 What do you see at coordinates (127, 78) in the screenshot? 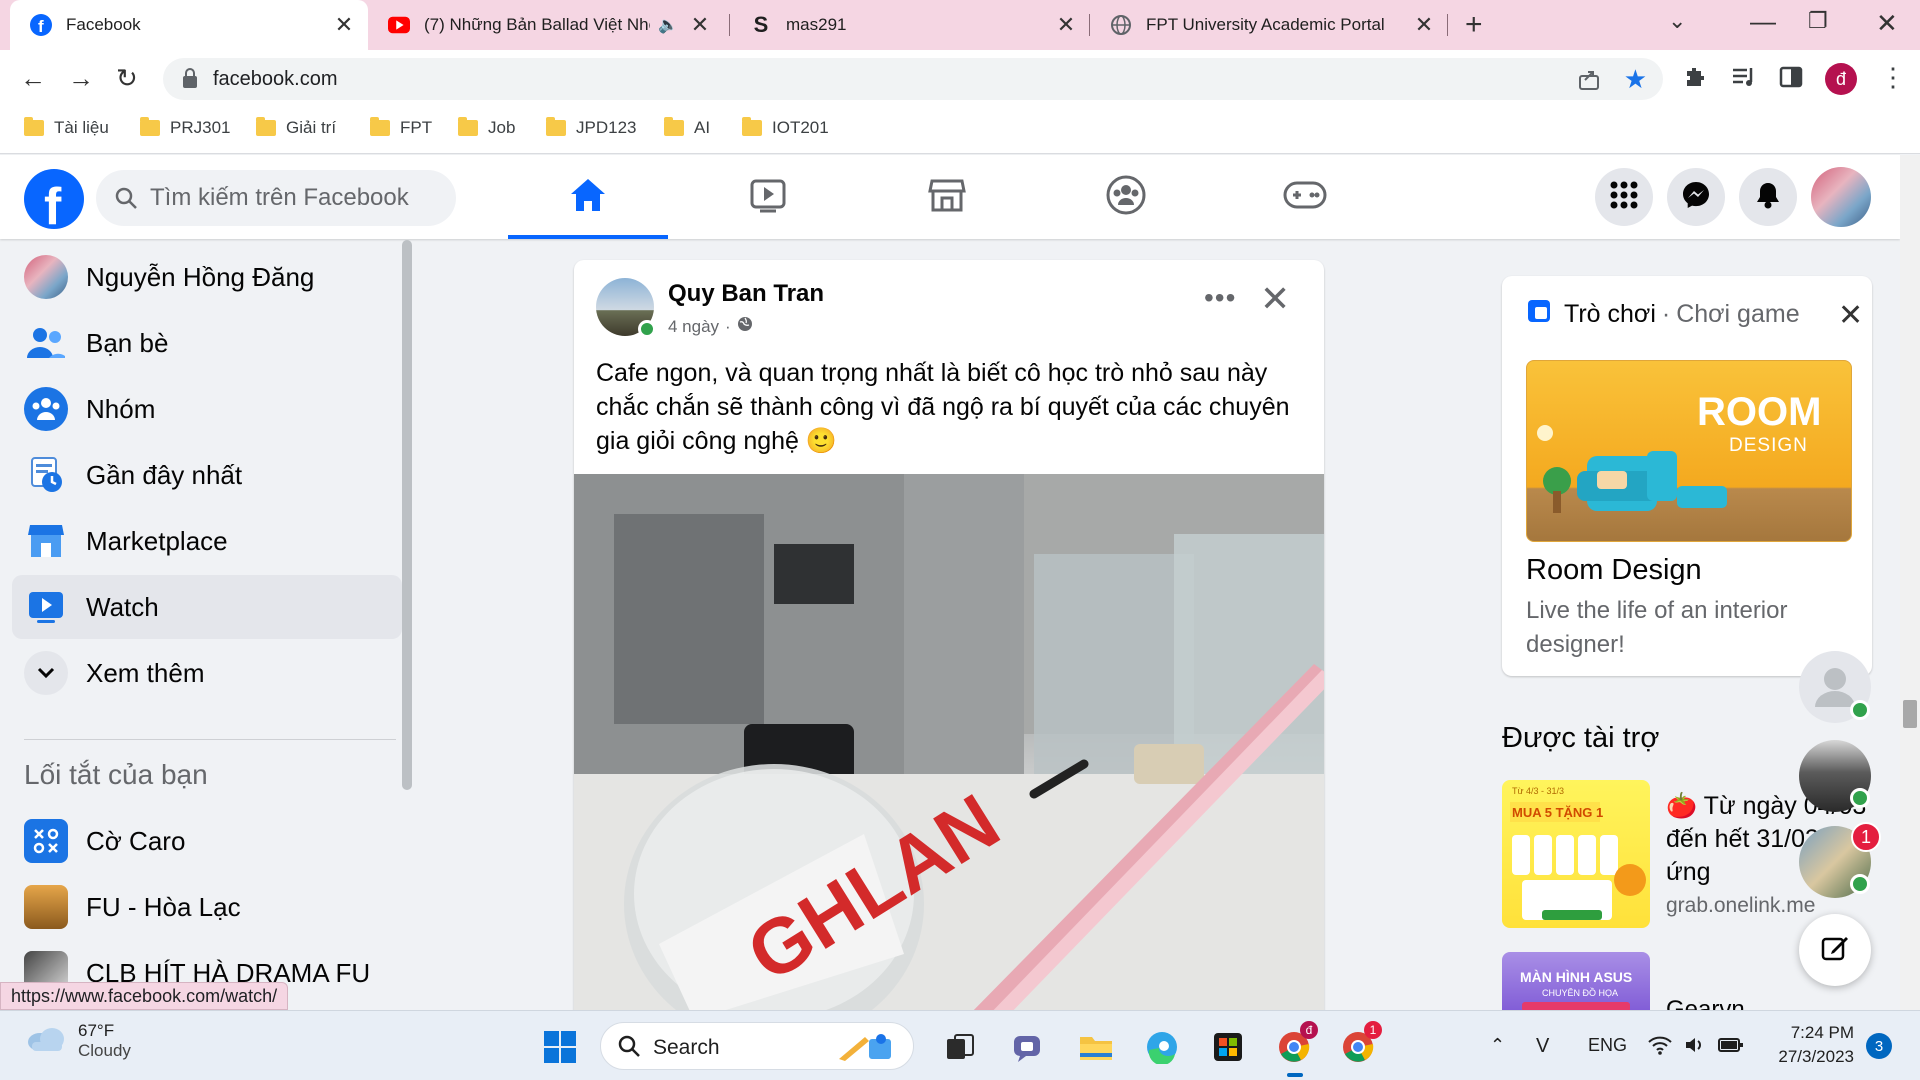
I see `reload-icon: ↻` at bounding box center [127, 78].